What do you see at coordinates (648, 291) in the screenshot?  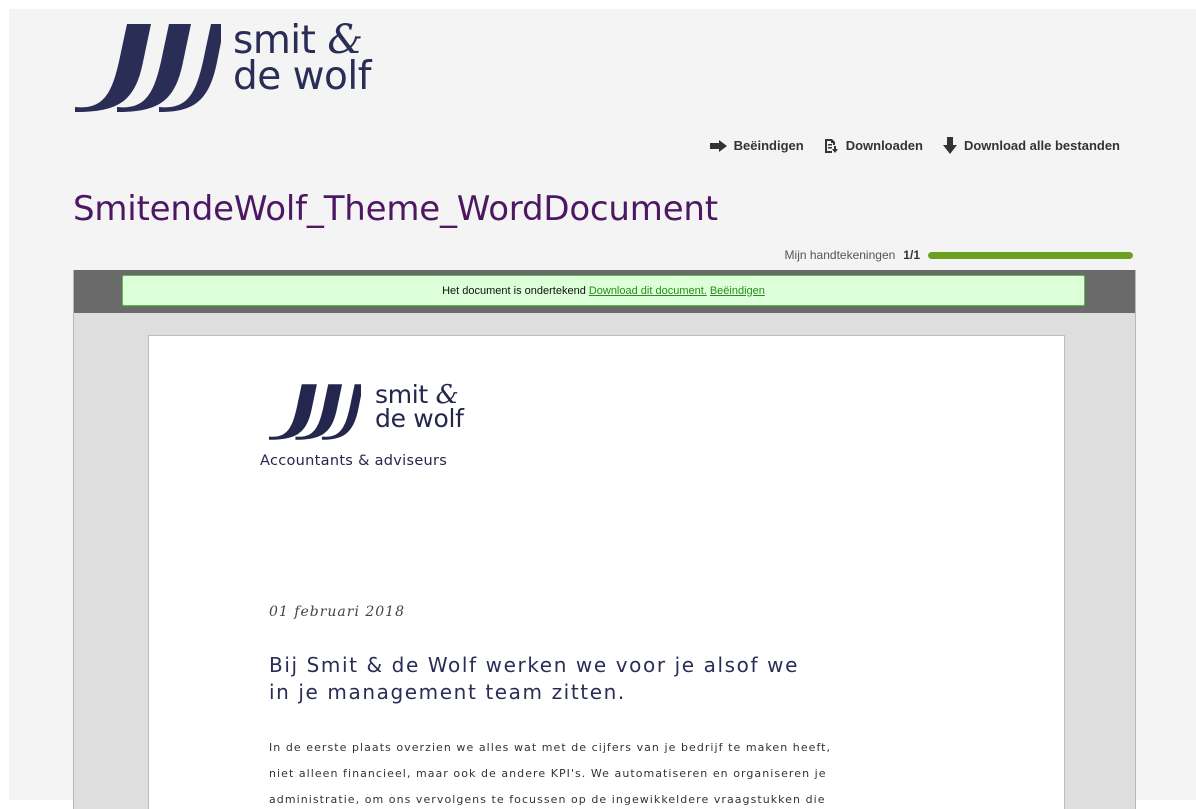 I see `download-document-link: Download dit document.` at bounding box center [648, 291].